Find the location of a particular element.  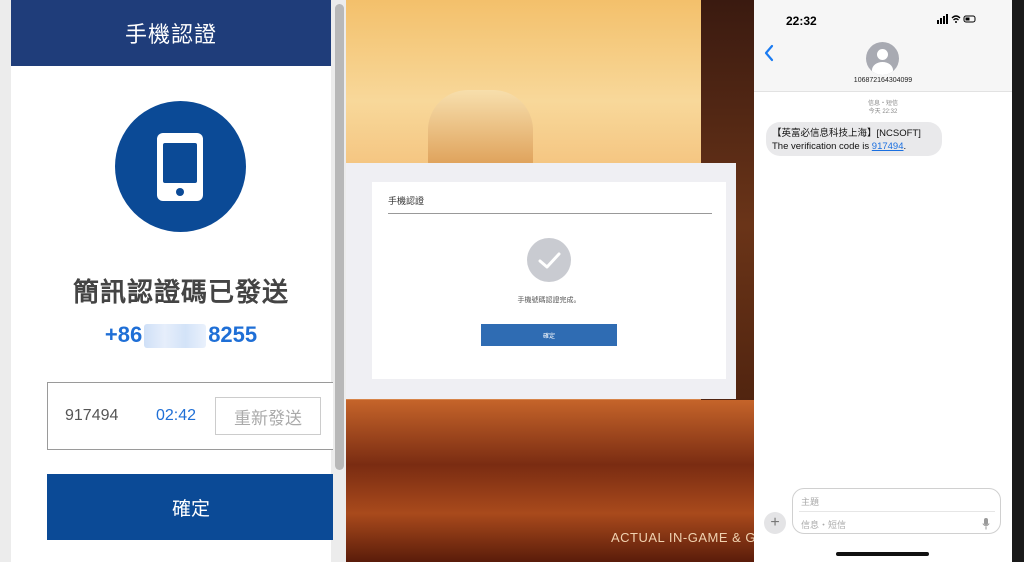

compose-divider is located at coordinates (897, 511).